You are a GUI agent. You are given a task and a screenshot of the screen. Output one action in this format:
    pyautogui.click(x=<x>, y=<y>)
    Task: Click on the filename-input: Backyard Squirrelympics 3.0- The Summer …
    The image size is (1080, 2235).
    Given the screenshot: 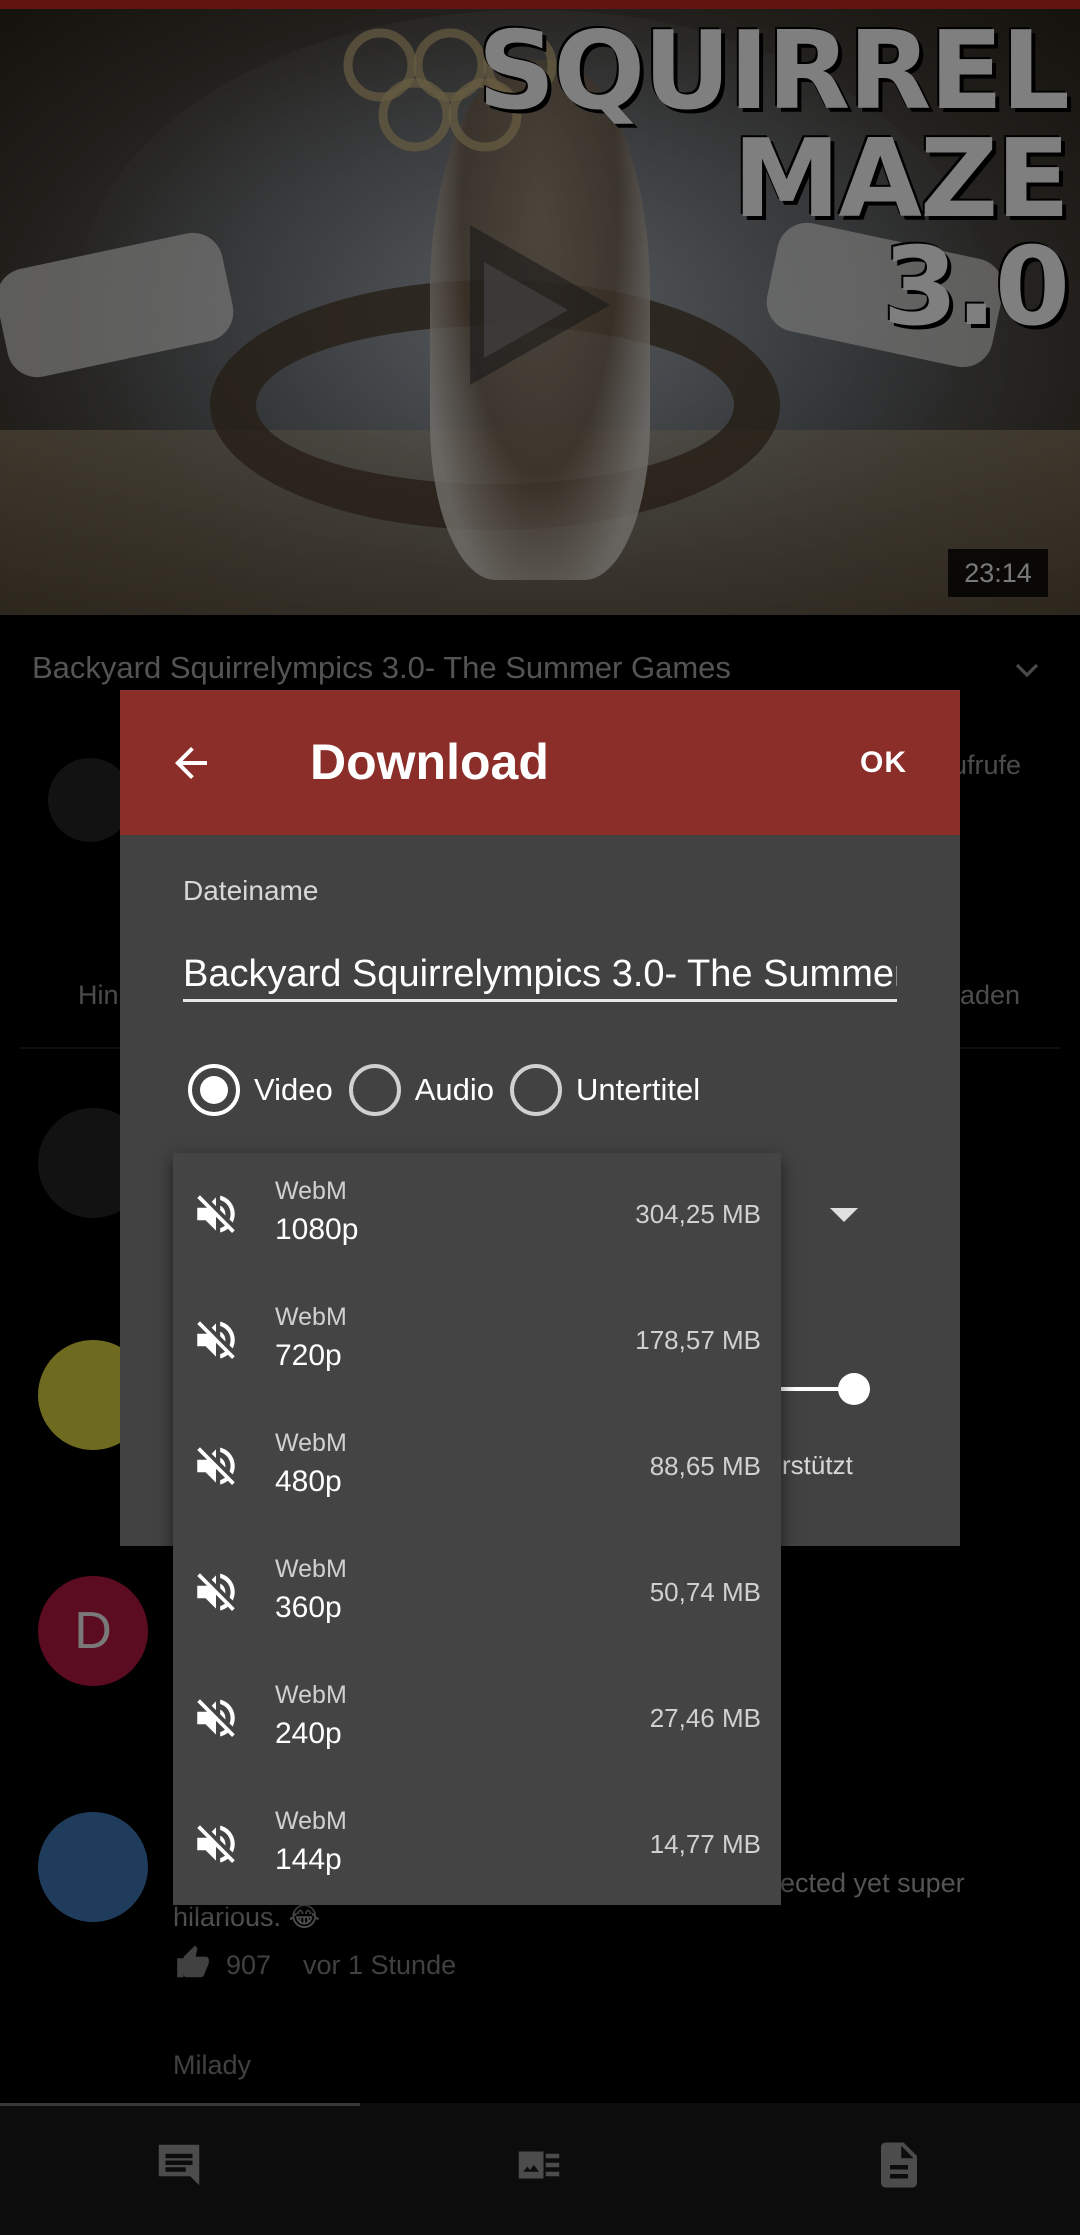 What is the action you would take?
    pyautogui.click(x=540, y=977)
    